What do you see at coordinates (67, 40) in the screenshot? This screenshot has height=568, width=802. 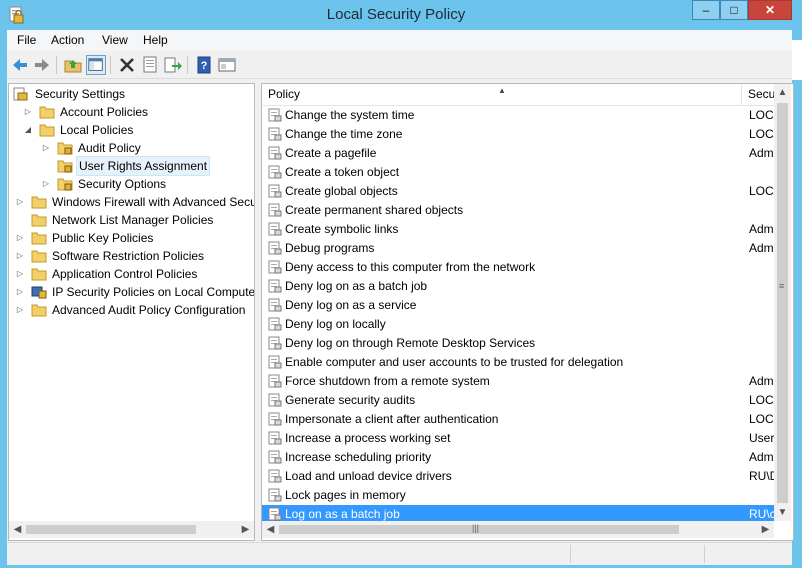 I see `menu-action: Action` at bounding box center [67, 40].